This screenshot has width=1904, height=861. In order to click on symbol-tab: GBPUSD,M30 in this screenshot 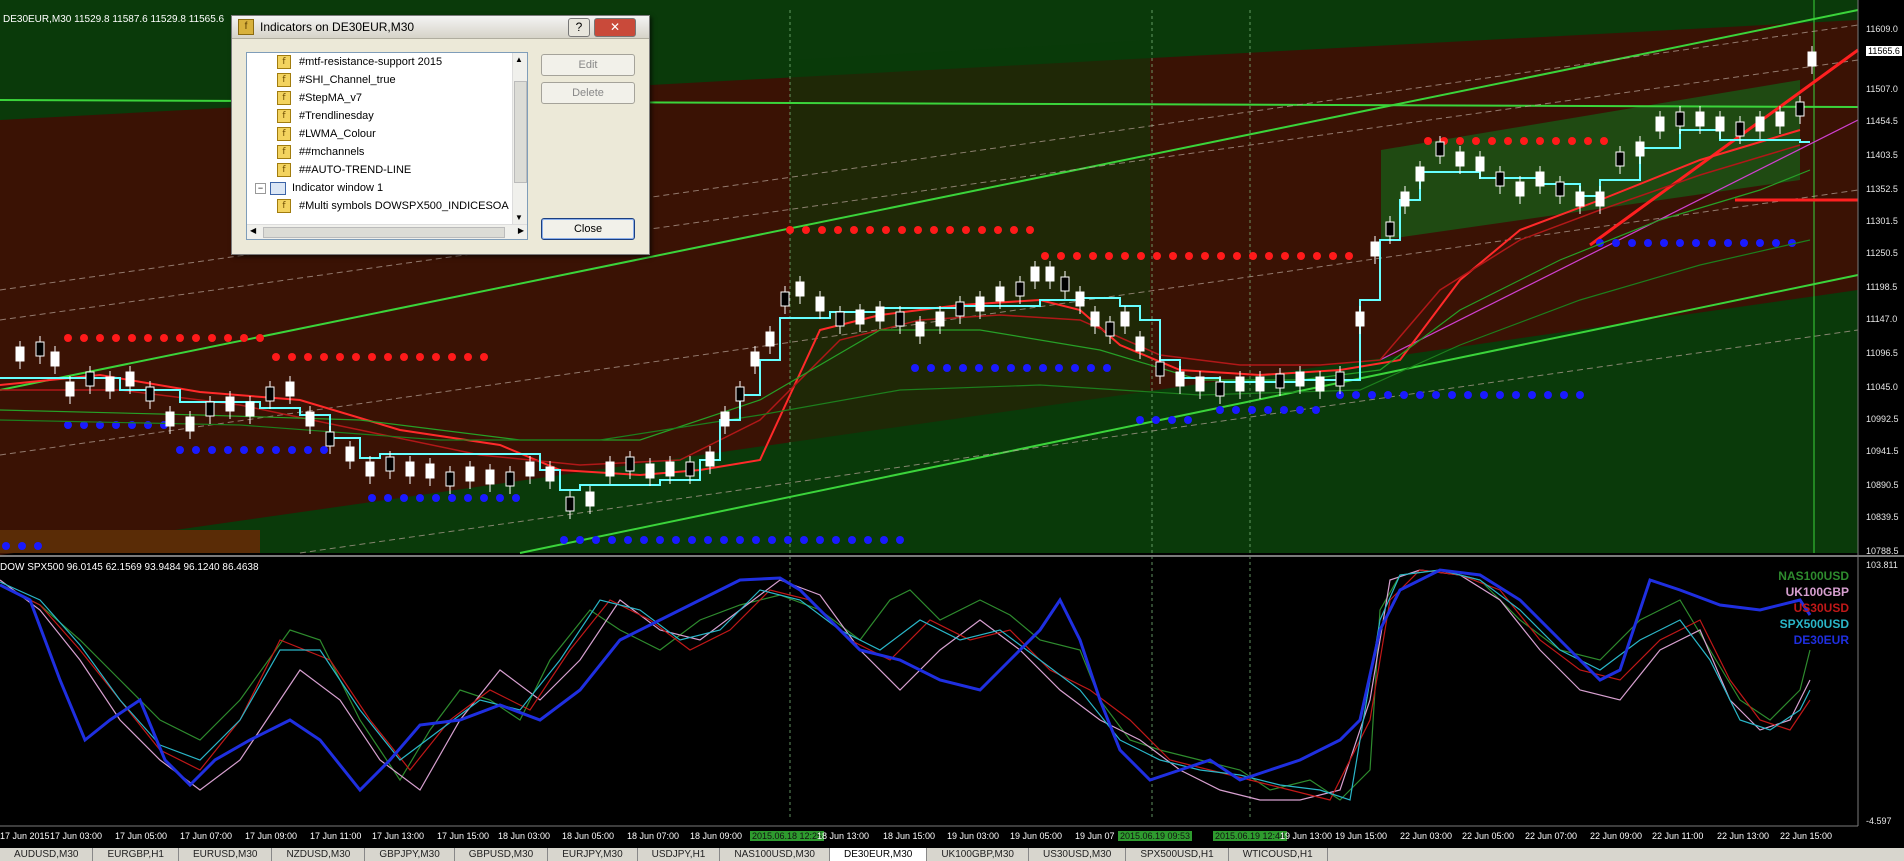, I will do `click(502, 854)`.